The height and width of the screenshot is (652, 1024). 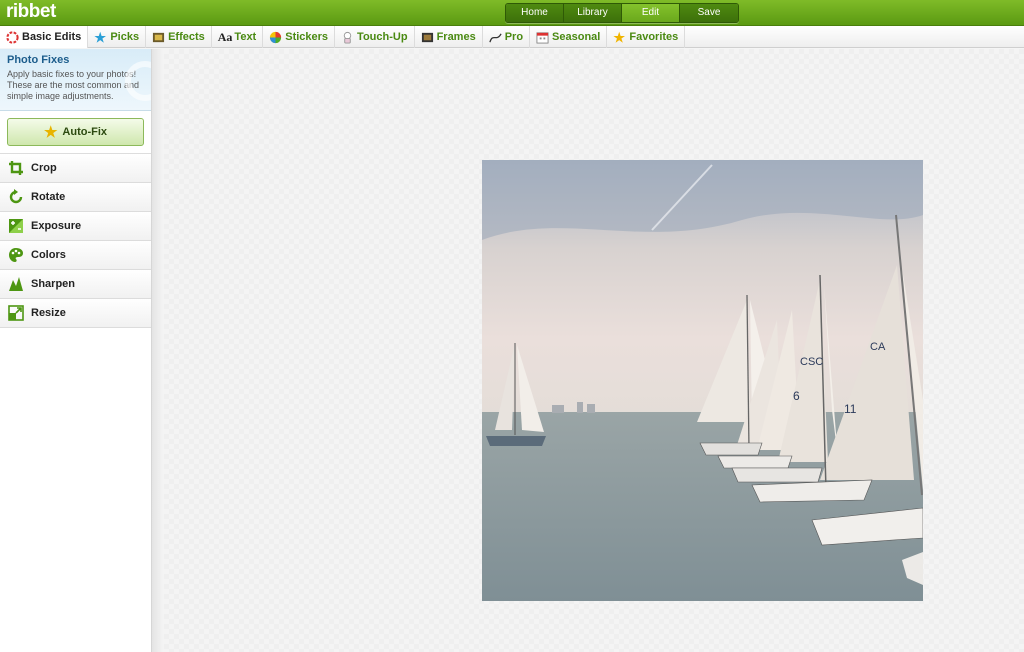 What do you see at coordinates (16, 196) in the screenshot?
I see `rotate-icon` at bounding box center [16, 196].